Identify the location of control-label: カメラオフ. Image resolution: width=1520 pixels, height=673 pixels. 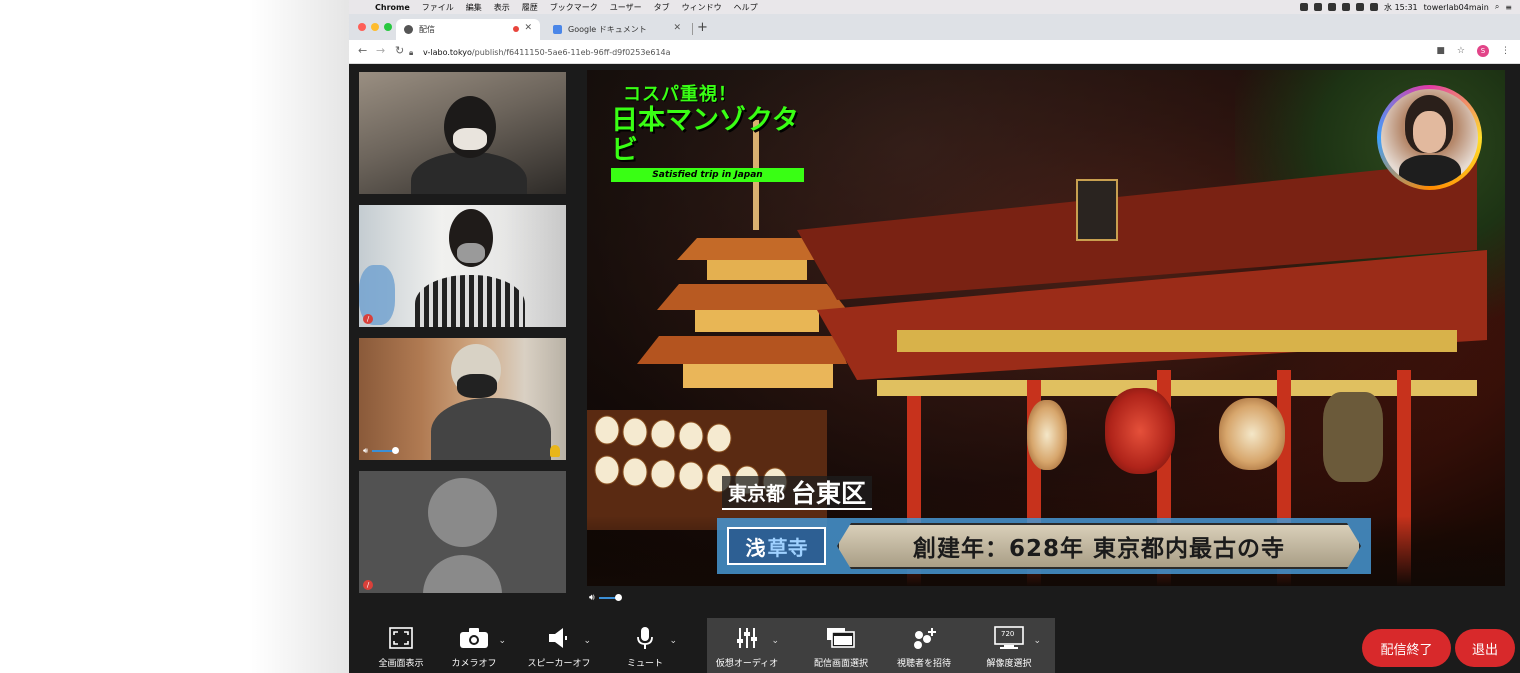
(474, 664).